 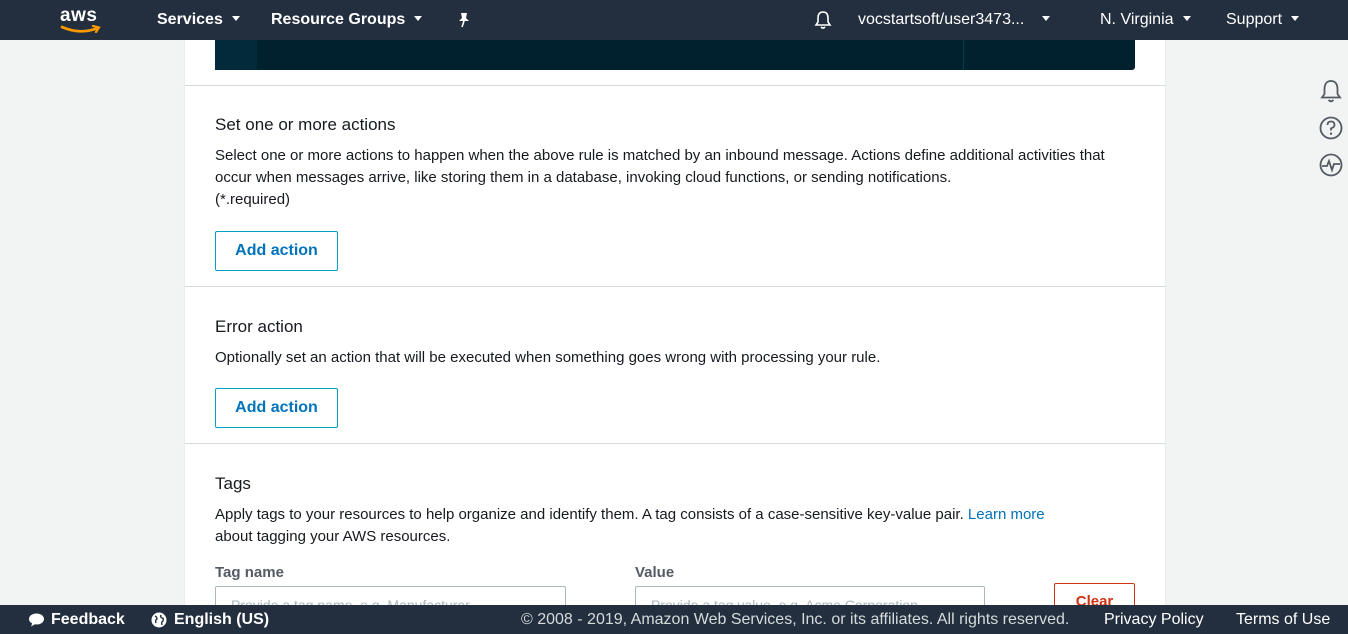 I want to click on error-action-title: Error action, so click(x=259, y=326).